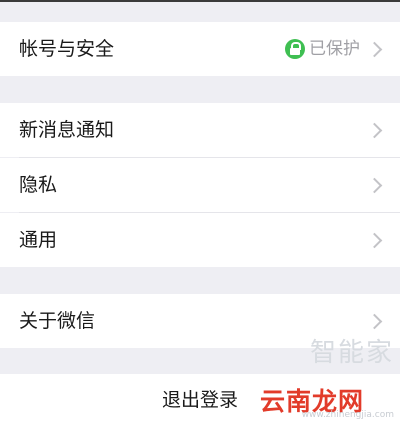 This screenshot has height=427, width=400. I want to click on lock-icon, so click(295, 49).